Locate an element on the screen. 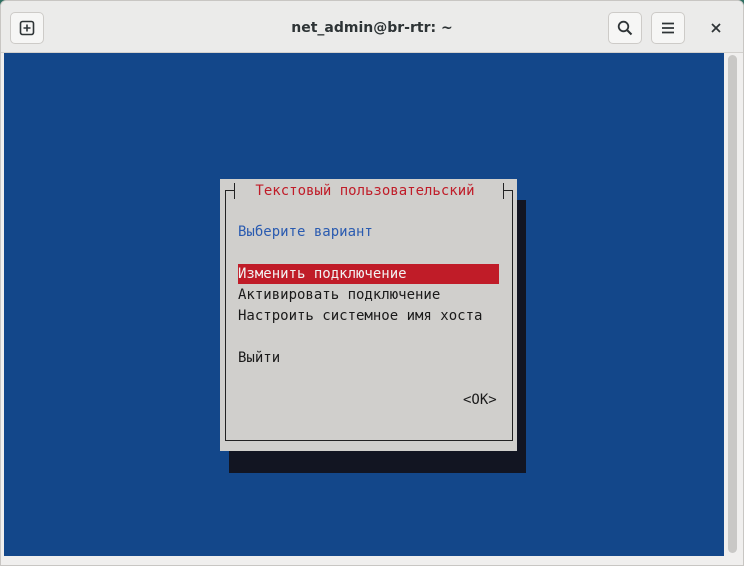 The width and height of the screenshot is (744, 566). search-icon is located at coordinates (625, 28).